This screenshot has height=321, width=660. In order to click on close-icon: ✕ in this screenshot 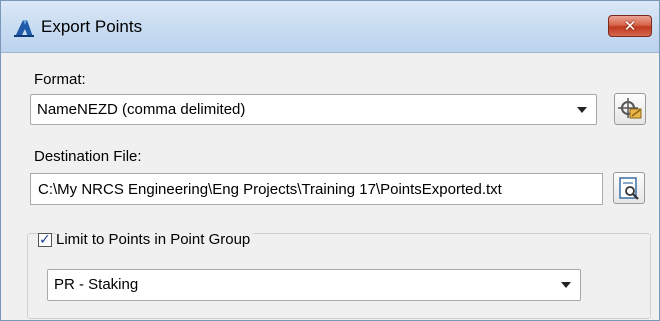, I will do `click(630, 26)`.